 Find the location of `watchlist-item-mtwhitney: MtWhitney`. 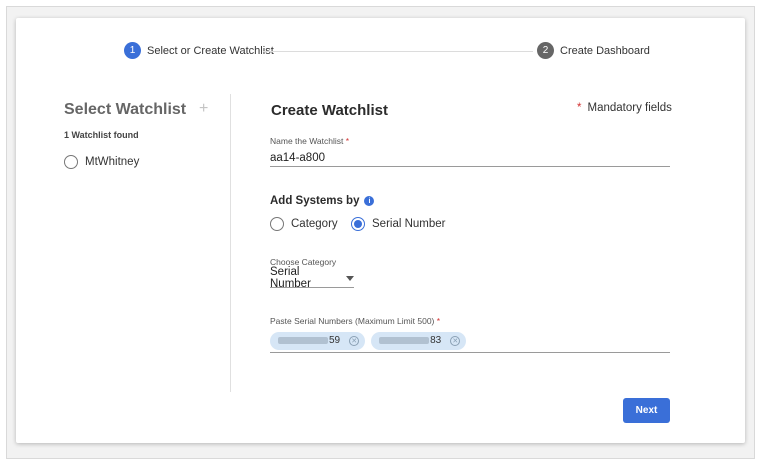

watchlist-item-mtwhitney: MtWhitney is located at coordinates (101, 162).